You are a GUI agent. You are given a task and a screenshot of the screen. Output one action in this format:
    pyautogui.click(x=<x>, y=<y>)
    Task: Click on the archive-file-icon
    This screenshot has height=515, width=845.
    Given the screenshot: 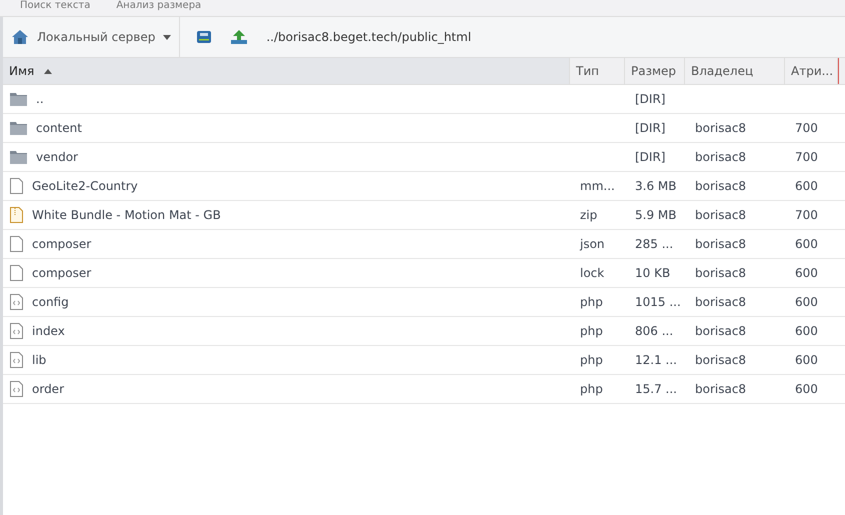 What is the action you would take?
    pyautogui.click(x=16, y=215)
    